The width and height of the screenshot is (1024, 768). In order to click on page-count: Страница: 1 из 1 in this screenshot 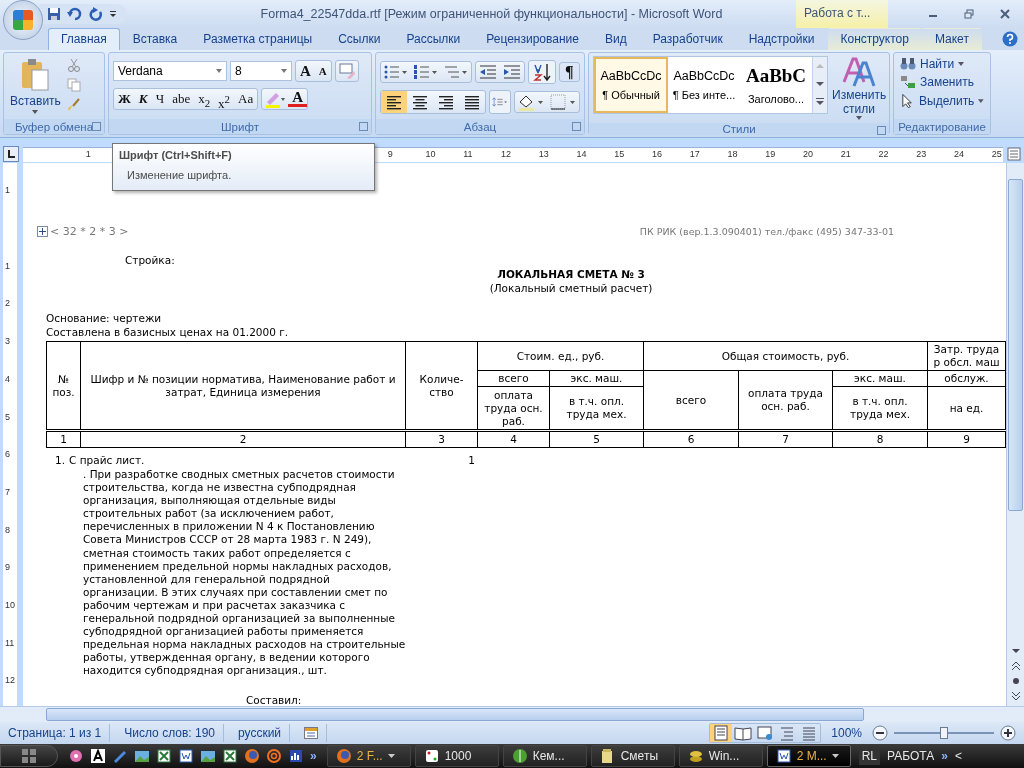, I will do `click(55, 733)`.